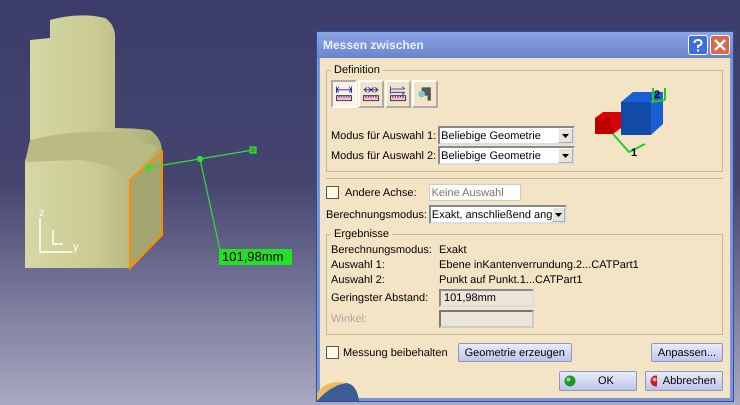 The width and height of the screenshot is (740, 405). Describe the element at coordinates (358, 280) in the screenshot. I see `result-label: Auswahl 2:` at that location.